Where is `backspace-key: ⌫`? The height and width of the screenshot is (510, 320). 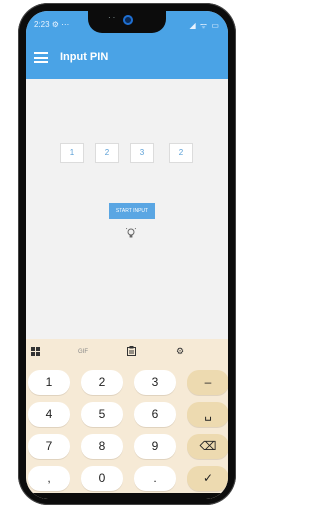 backspace-key: ⌫ is located at coordinates (207, 446).